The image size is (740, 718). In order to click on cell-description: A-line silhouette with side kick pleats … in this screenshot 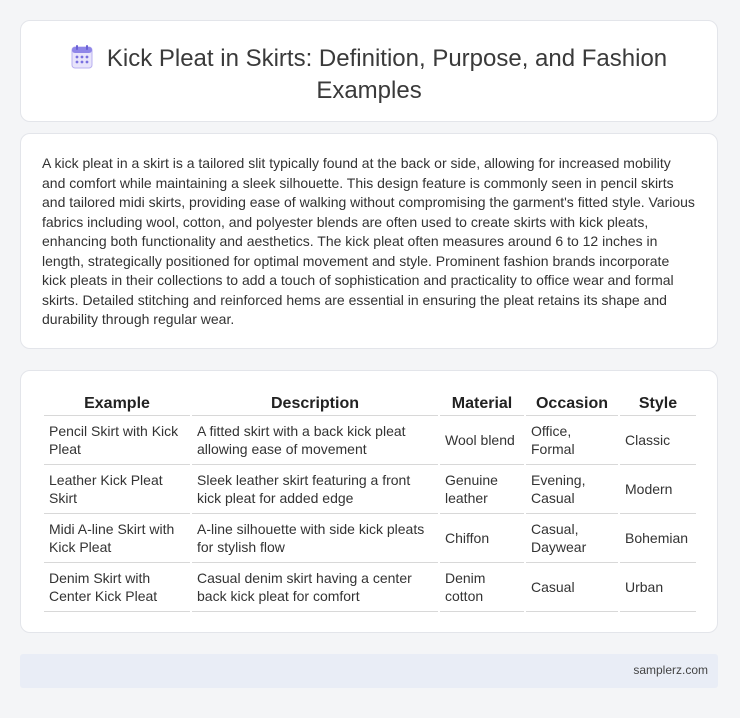, I will do `click(315, 538)`.